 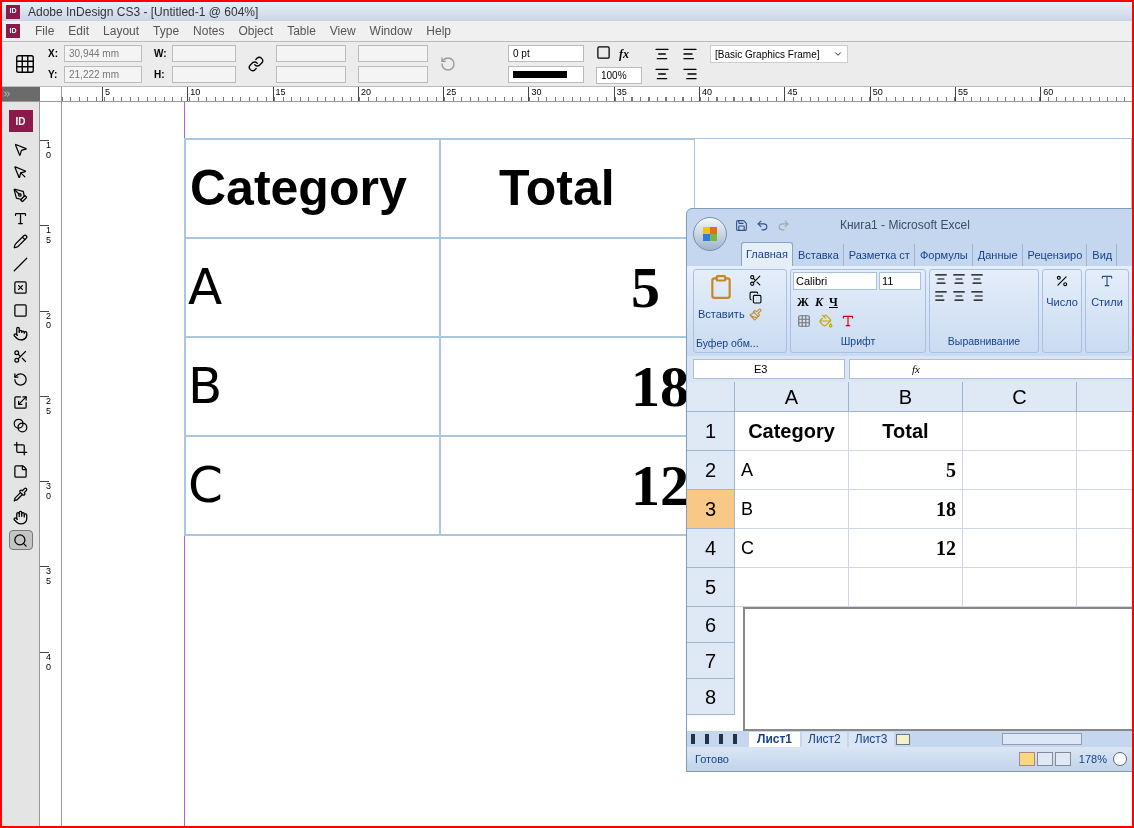 What do you see at coordinates (393, 53) in the screenshot?
I see `angle-field` at bounding box center [393, 53].